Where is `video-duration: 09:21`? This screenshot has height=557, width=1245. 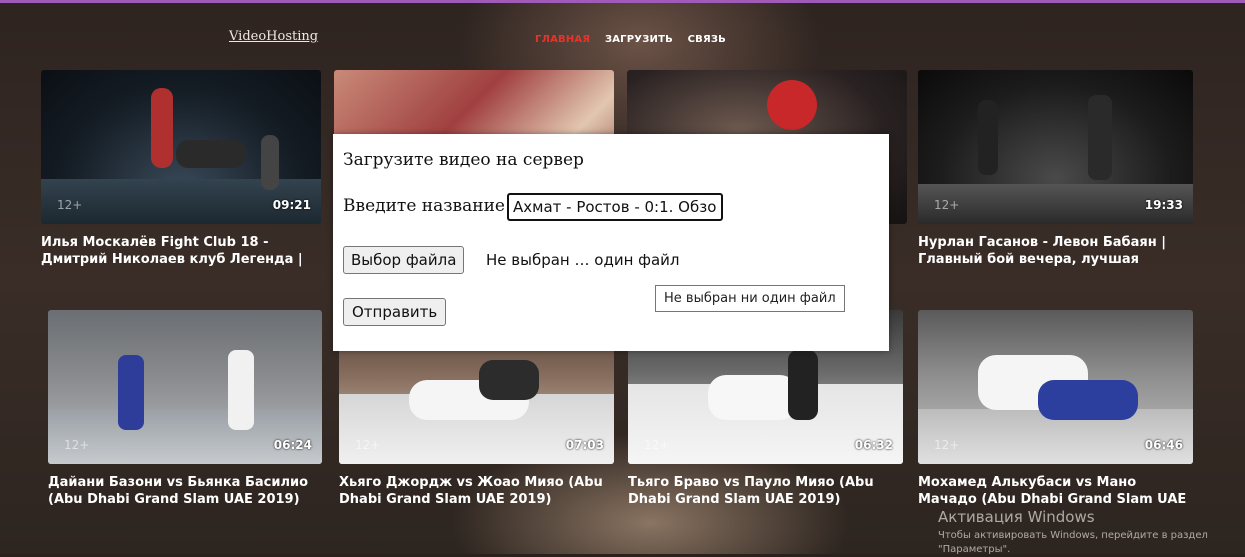
video-duration: 09:21 is located at coordinates (291, 205).